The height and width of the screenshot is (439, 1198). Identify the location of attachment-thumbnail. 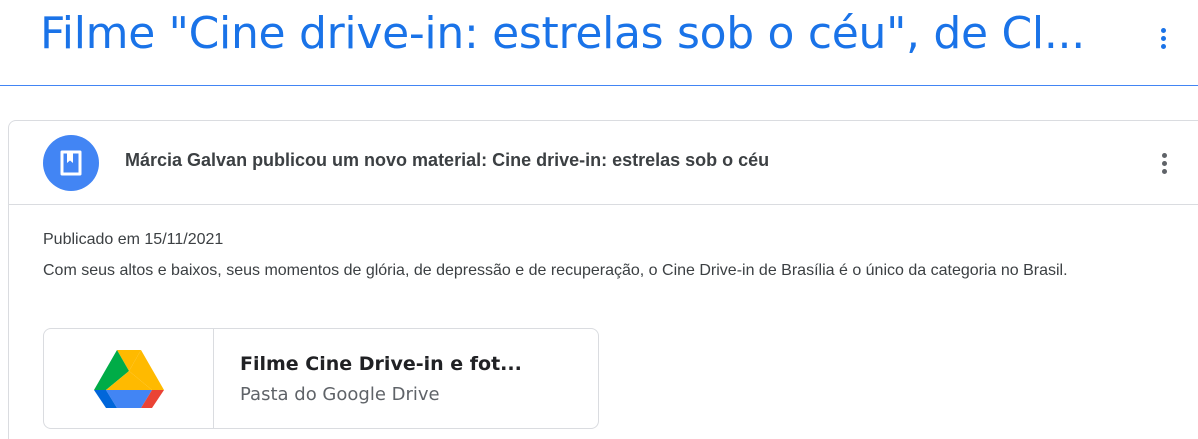
(129, 378).